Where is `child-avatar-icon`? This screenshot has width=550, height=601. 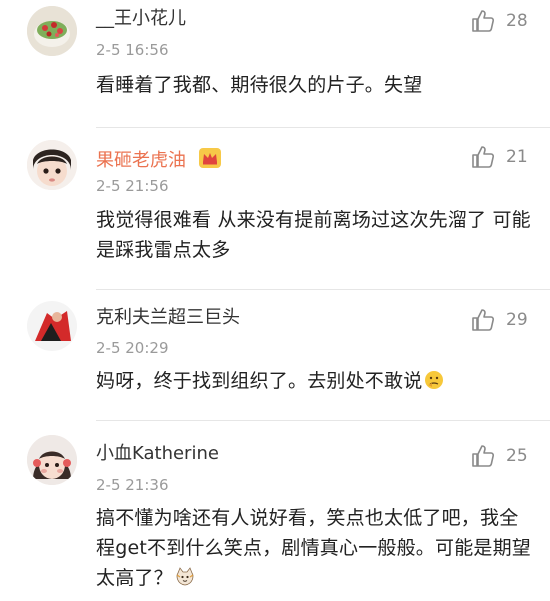
child-avatar-icon is located at coordinates (52, 165).